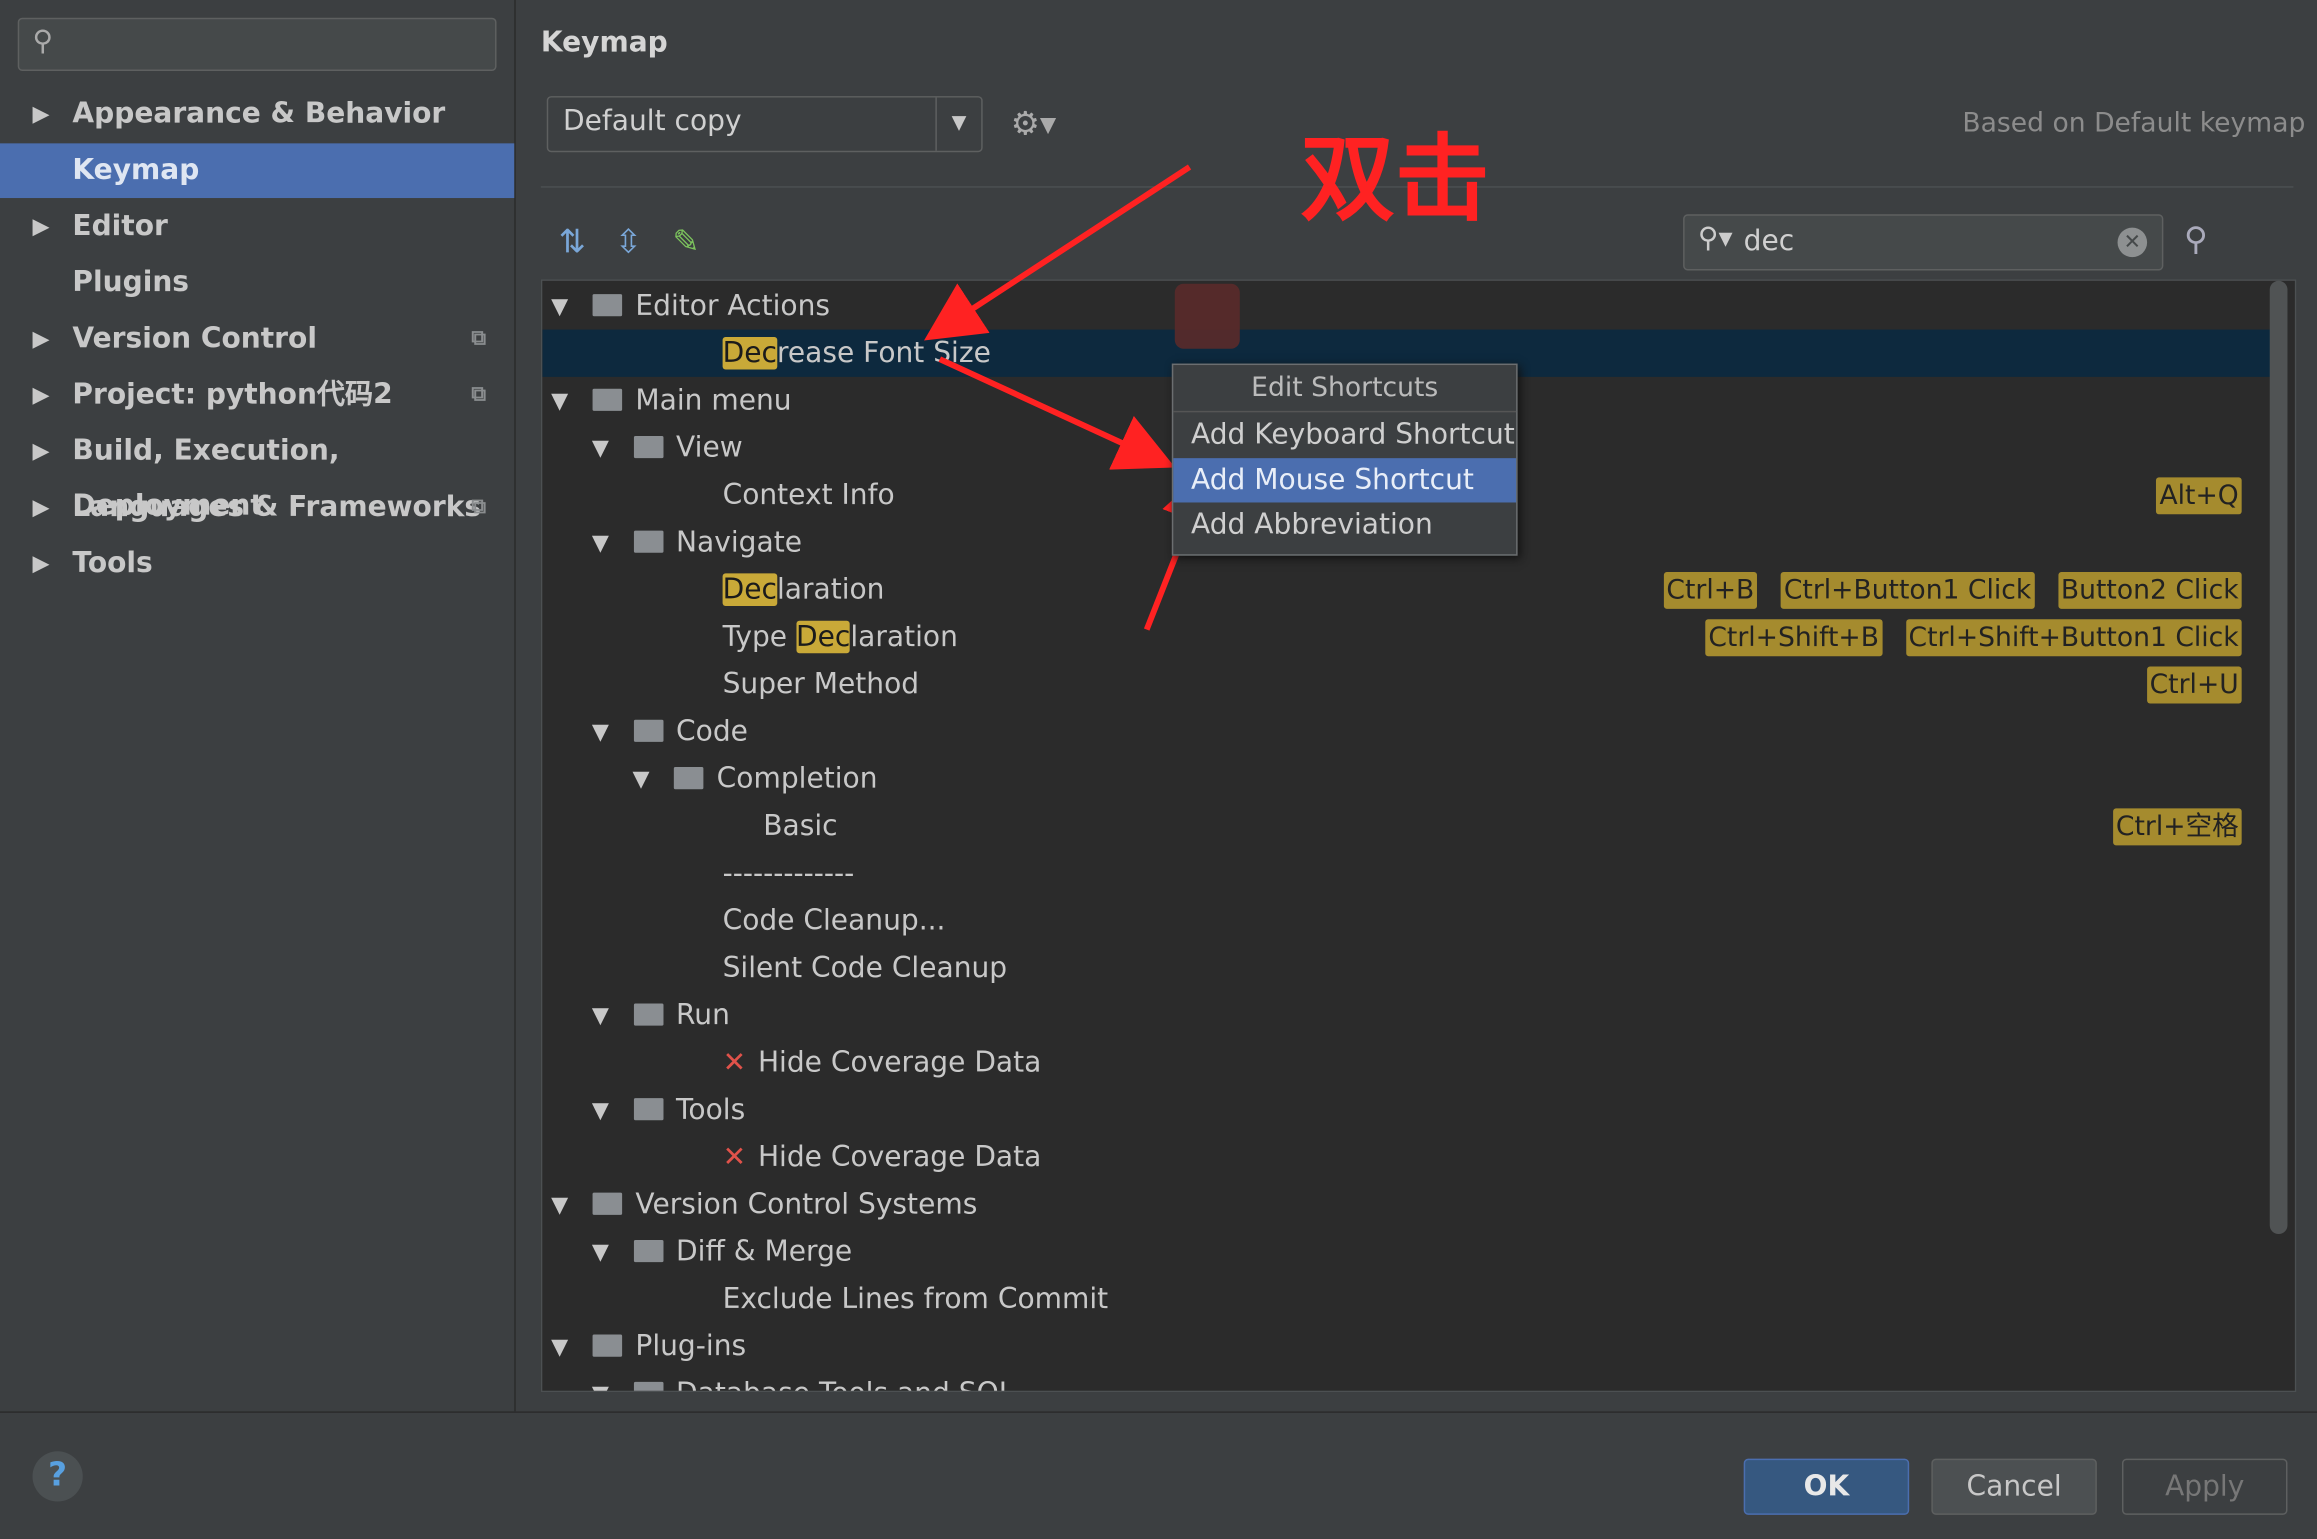 Image resolution: width=2317 pixels, height=1539 pixels. Describe the element at coordinates (1344, 434) in the screenshot. I see `add-keyboard-shortcut-item: Add Keyboard Shortcut` at that location.